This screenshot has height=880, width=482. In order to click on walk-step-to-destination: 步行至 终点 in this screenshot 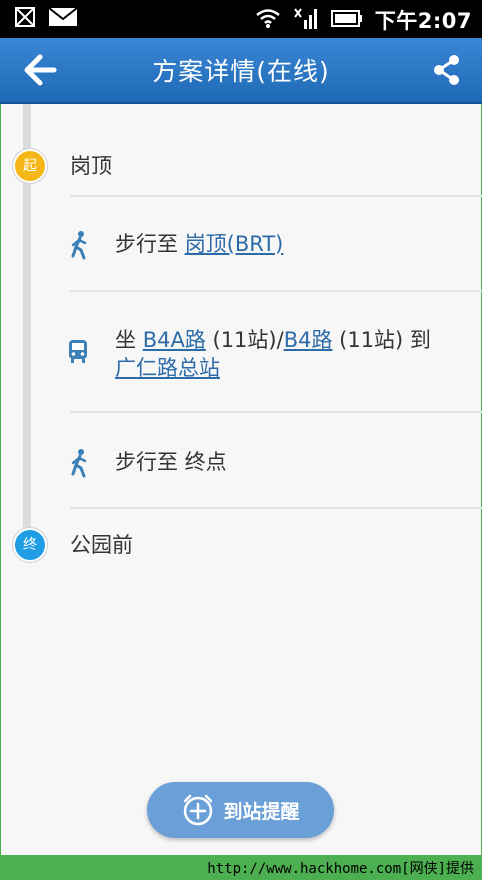, I will do `click(171, 462)`.